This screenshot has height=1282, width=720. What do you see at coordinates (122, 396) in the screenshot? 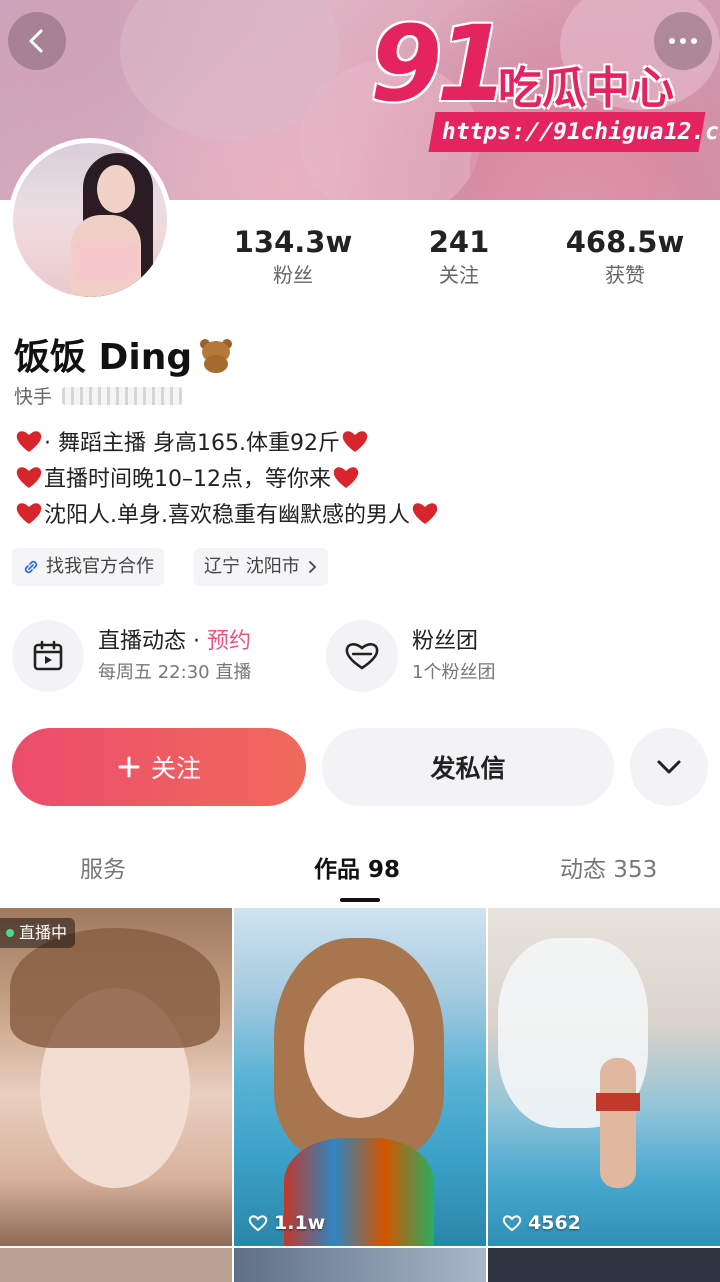
I see `blurred-id` at bounding box center [122, 396].